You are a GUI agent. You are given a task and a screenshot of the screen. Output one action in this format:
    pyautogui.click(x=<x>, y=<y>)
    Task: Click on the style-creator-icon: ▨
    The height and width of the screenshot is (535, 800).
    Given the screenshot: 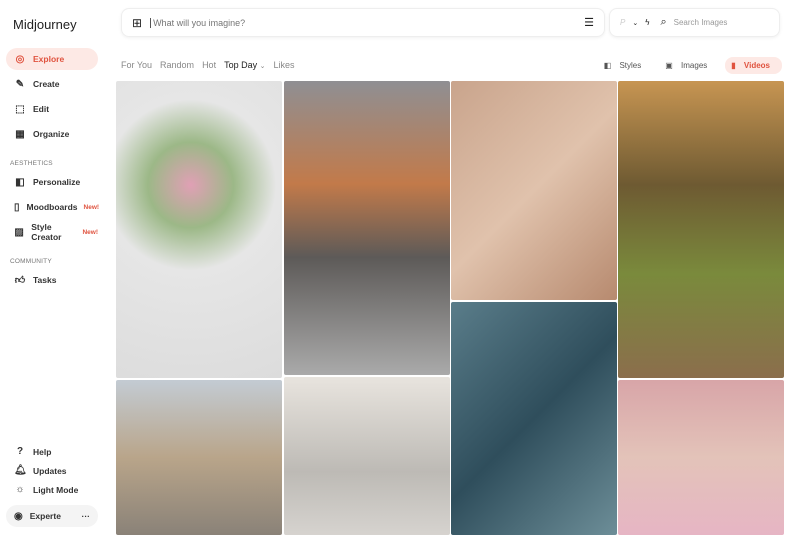 What is the action you would take?
    pyautogui.click(x=19, y=232)
    